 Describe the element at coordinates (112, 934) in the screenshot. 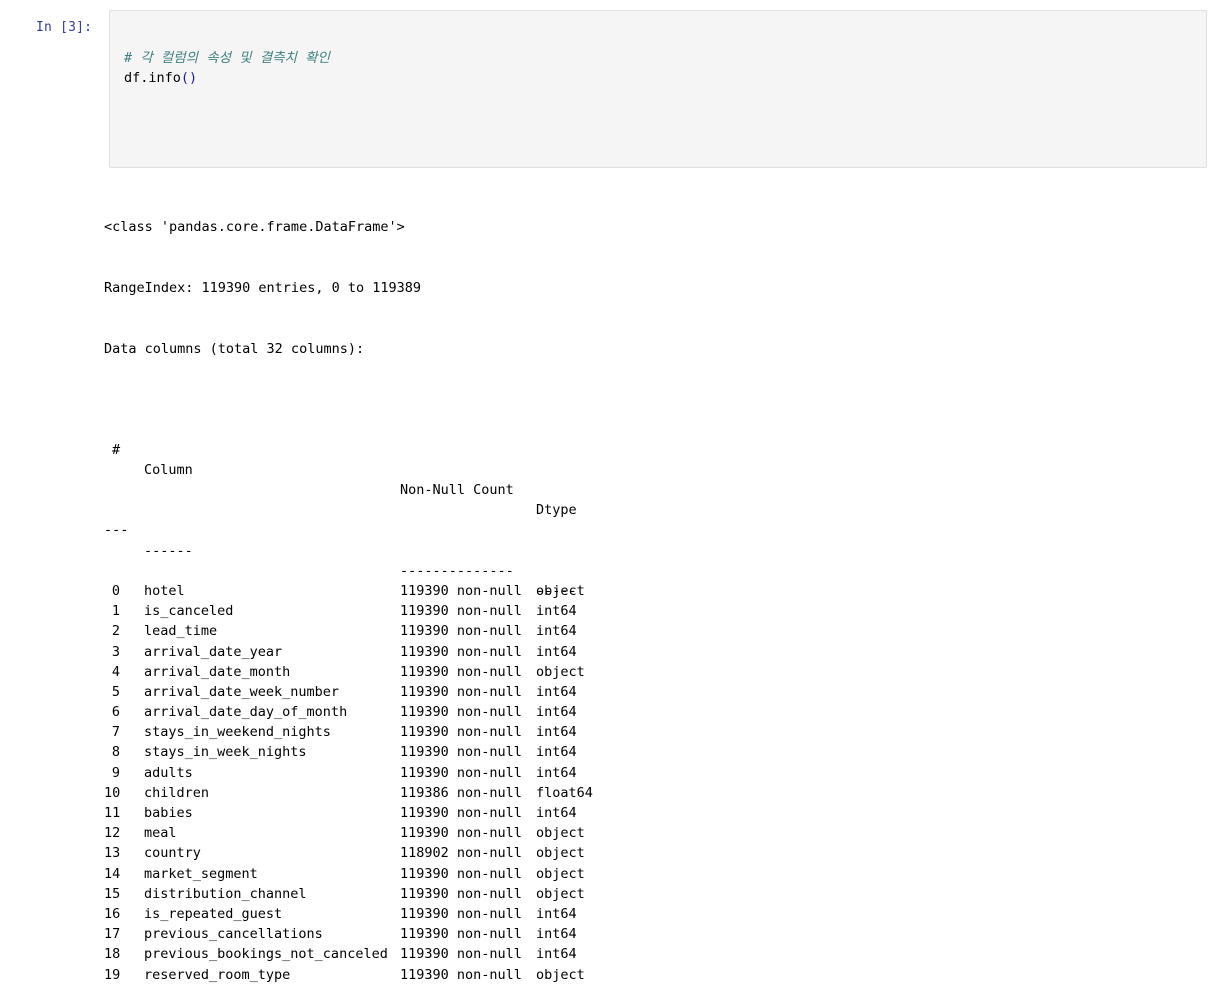

I see `row-index: 17` at that location.